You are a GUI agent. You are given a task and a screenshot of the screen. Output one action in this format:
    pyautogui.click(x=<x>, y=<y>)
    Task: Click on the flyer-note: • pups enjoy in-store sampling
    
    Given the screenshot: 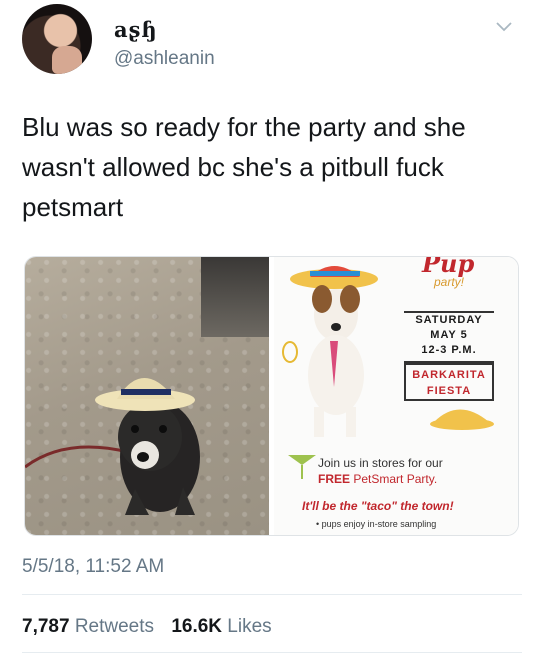 What is the action you would take?
    pyautogui.click(x=376, y=524)
    